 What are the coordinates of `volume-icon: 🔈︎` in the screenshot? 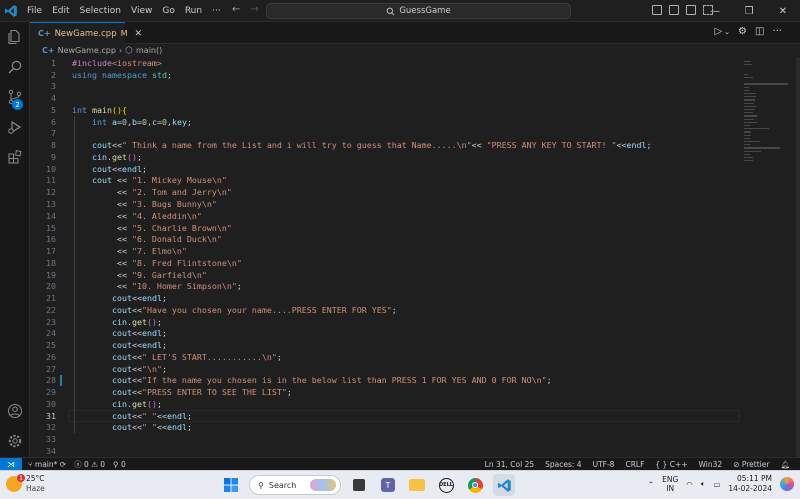 It's located at (703, 484).